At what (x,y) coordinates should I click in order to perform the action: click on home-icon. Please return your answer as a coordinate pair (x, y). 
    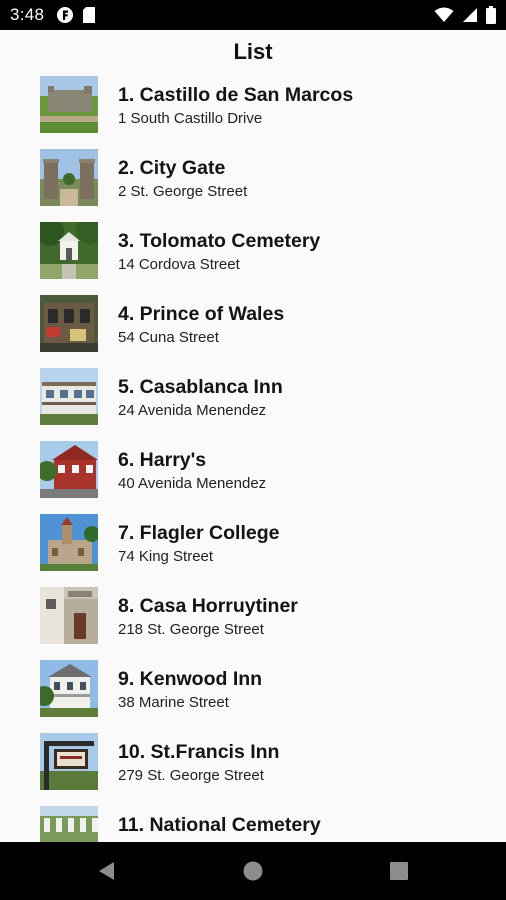
    Looking at the image, I should click on (253, 871).